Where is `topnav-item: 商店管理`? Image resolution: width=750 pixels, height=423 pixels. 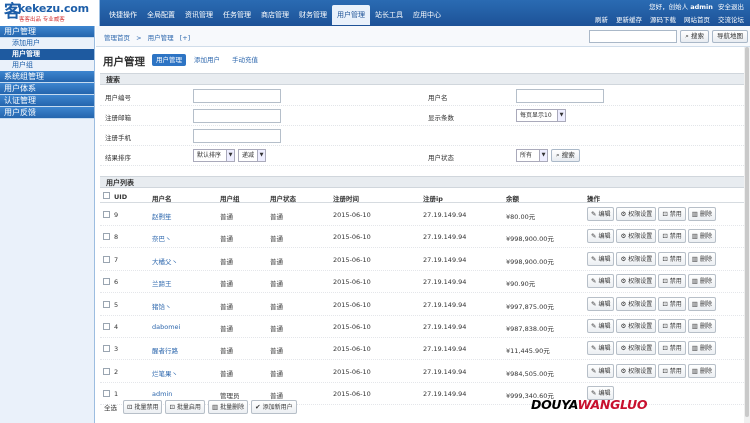 topnav-item: 商店管理 is located at coordinates (275, 15).